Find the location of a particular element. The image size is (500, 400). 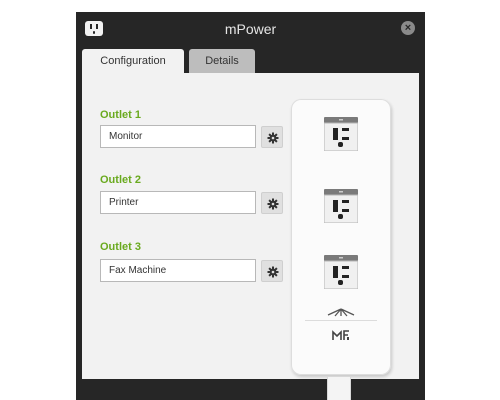

outlet-2-settings-button is located at coordinates (272, 203).